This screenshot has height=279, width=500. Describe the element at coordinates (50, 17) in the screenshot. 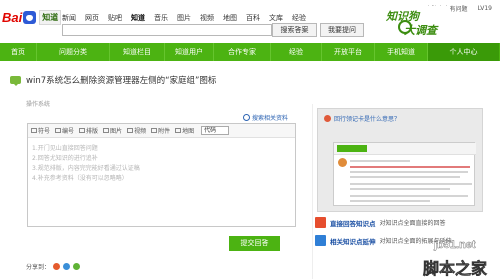

I see `logo-zhidao: 知道` at that location.